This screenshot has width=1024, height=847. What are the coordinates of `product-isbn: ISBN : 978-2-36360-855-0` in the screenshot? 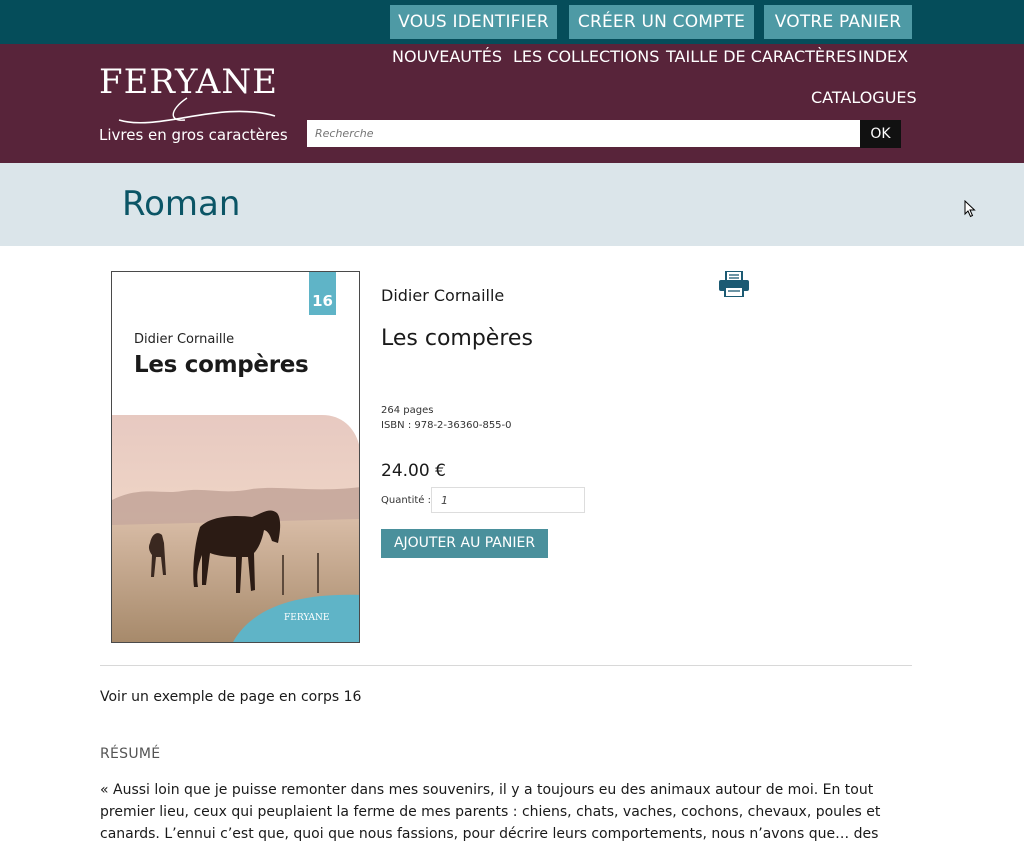 It's located at (446, 425).